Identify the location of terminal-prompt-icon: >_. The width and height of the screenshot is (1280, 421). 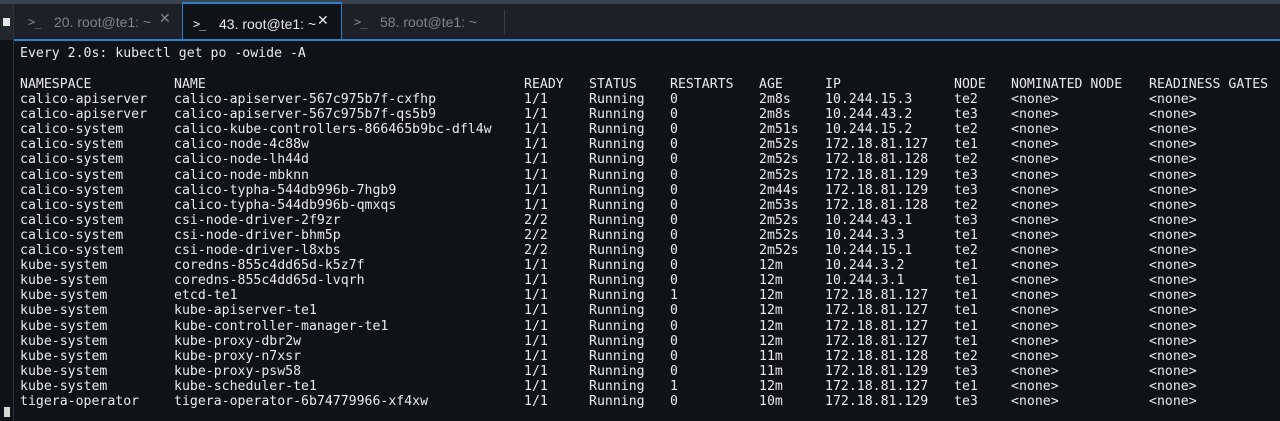
(360, 22).